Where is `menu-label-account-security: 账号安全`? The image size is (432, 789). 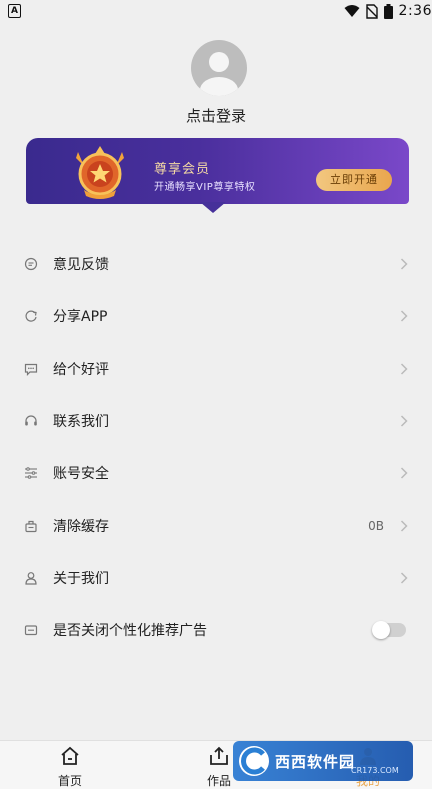 menu-label-account-security: 账号安全 is located at coordinates (81, 474).